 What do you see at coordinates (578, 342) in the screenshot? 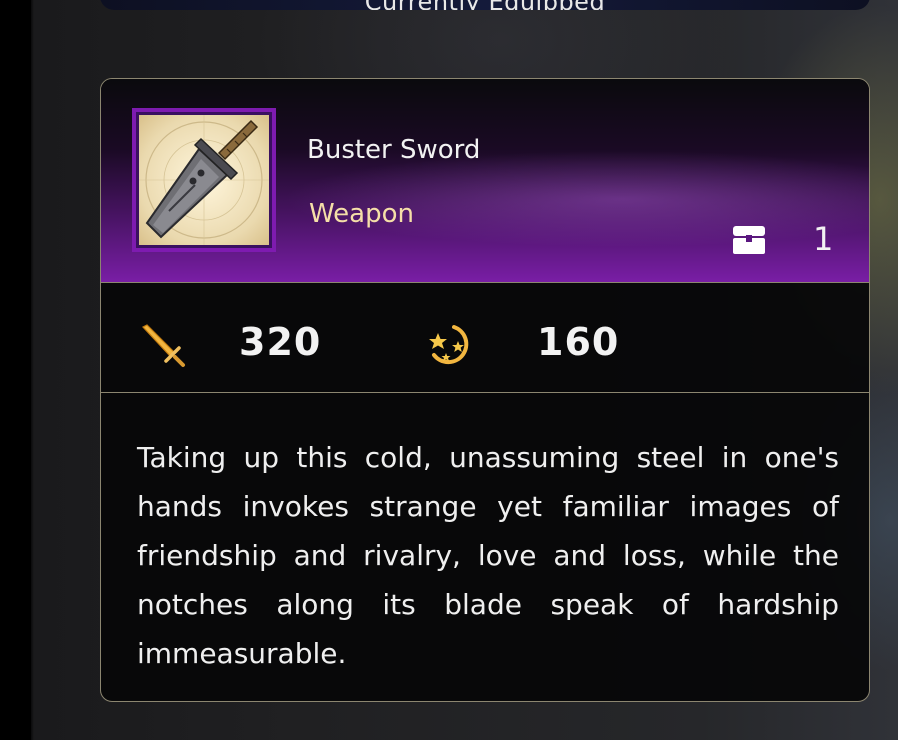
I see `magic-value: 160` at bounding box center [578, 342].